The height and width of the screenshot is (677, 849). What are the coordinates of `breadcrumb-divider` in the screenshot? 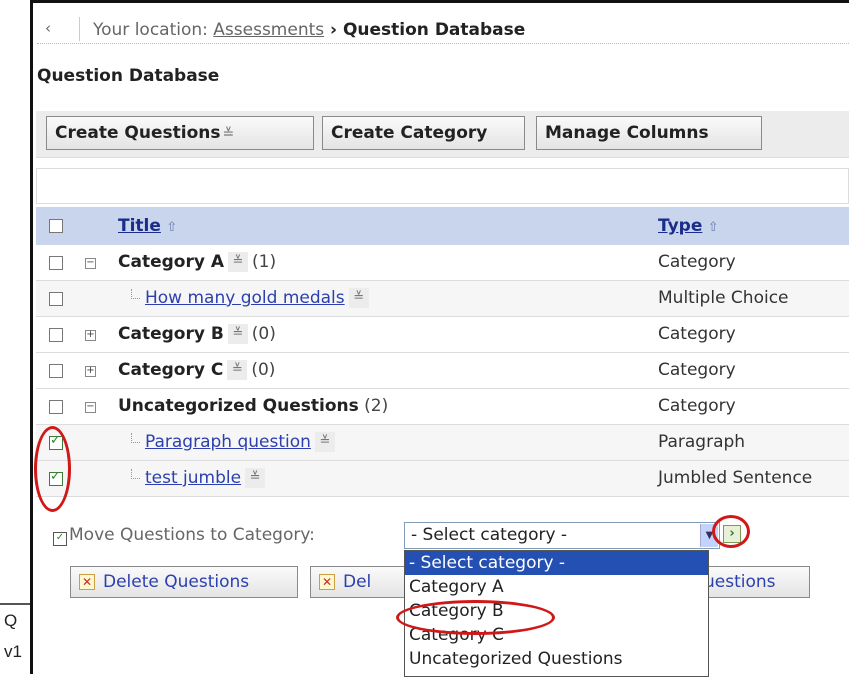 It's located at (79, 29).